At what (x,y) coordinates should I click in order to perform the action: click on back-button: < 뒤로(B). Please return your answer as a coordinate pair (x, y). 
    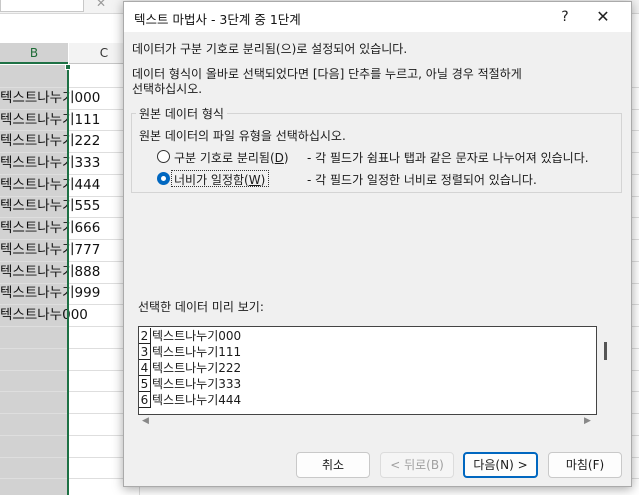
    Looking at the image, I should click on (417, 465).